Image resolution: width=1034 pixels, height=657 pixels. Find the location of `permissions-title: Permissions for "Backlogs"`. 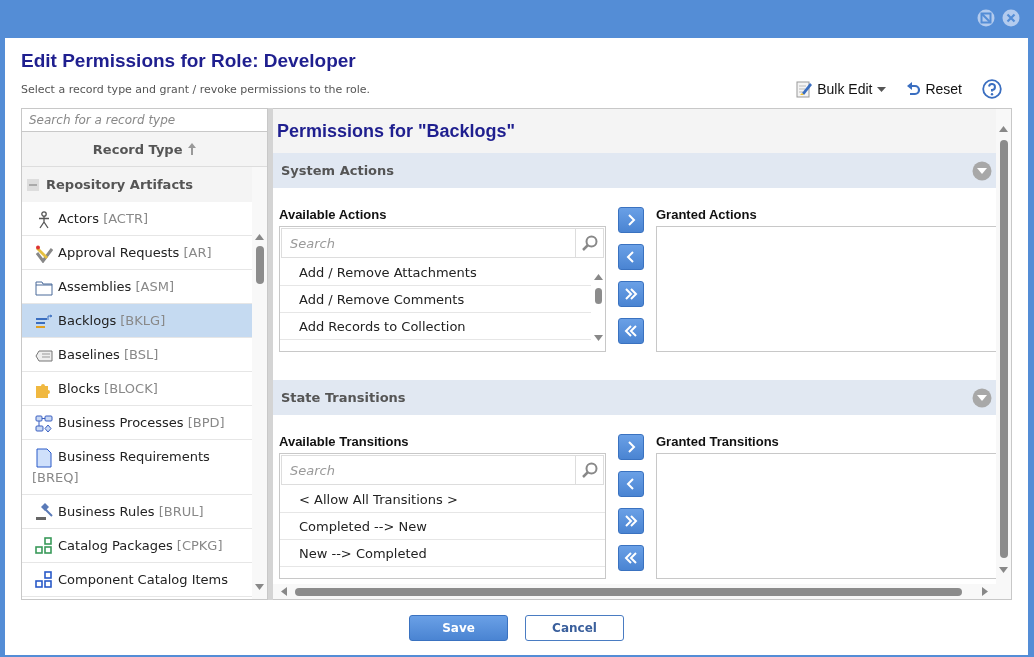

permissions-title: Permissions for "Backlogs" is located at coordinates (634, 131).